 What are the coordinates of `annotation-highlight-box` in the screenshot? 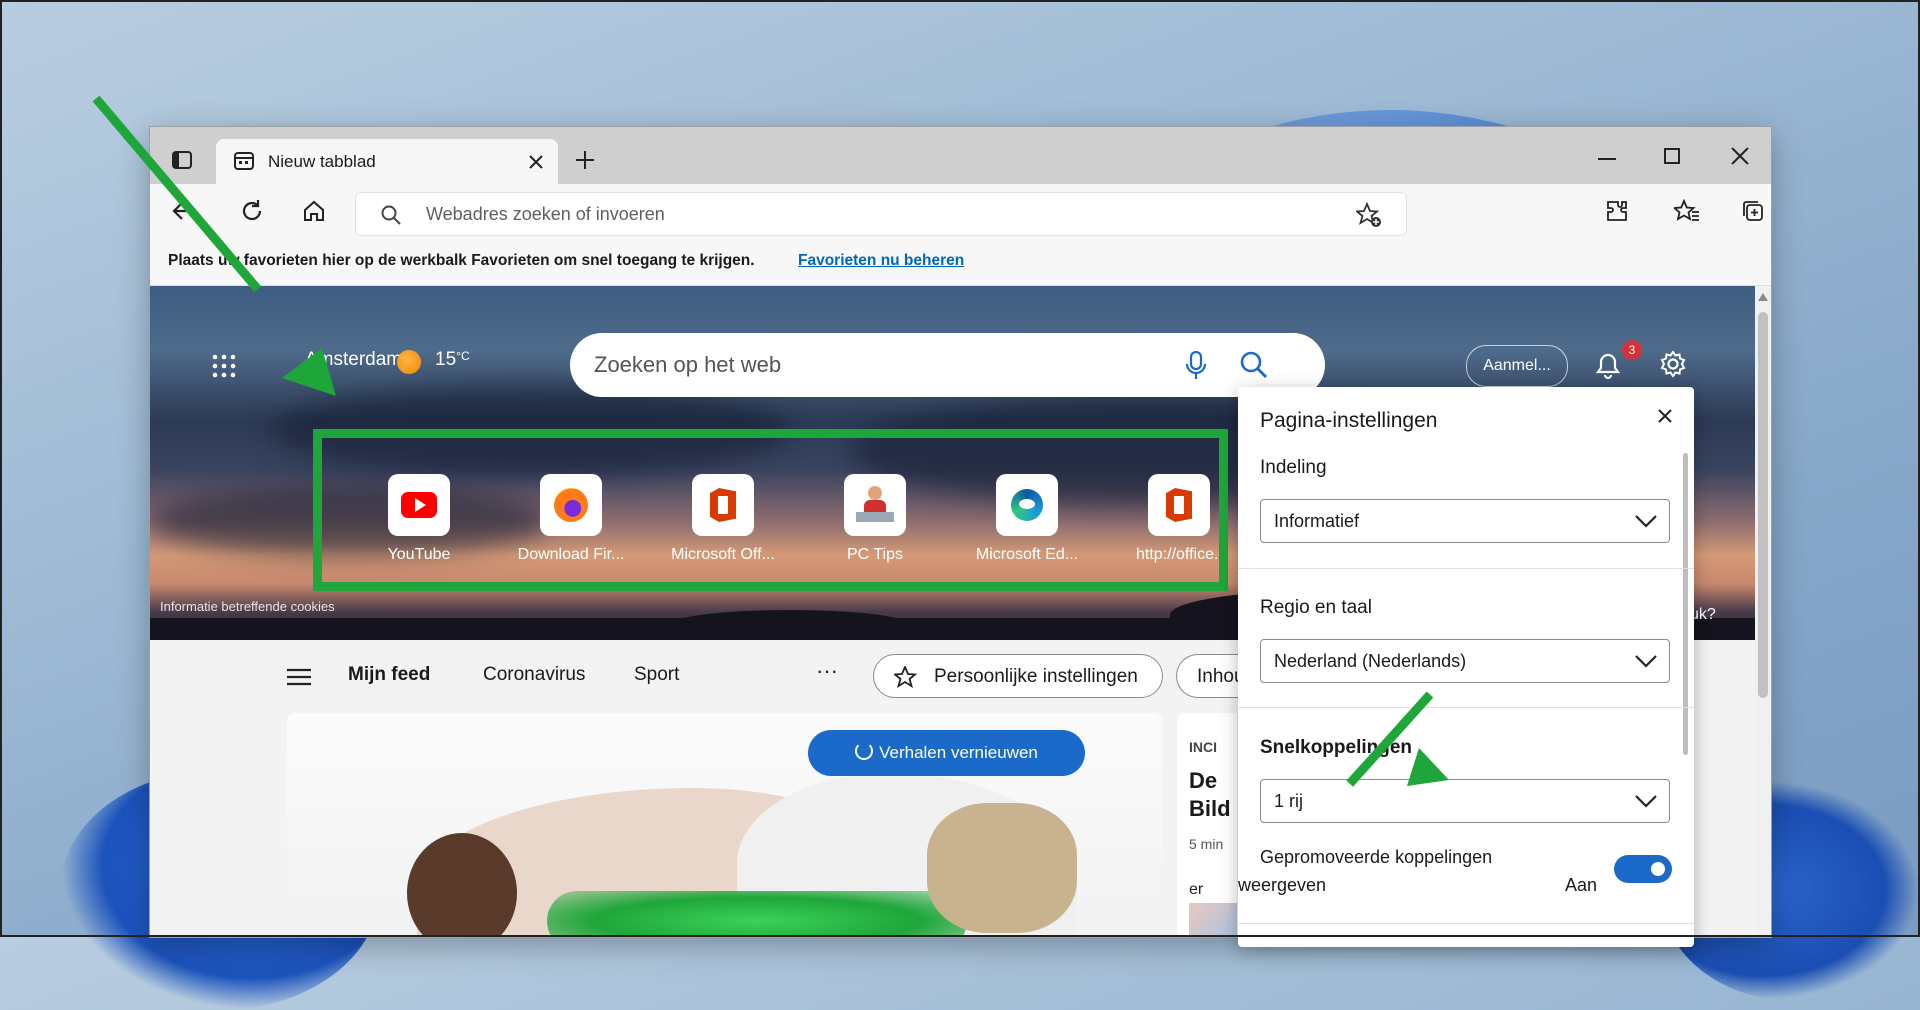 It's located at (770, 510).